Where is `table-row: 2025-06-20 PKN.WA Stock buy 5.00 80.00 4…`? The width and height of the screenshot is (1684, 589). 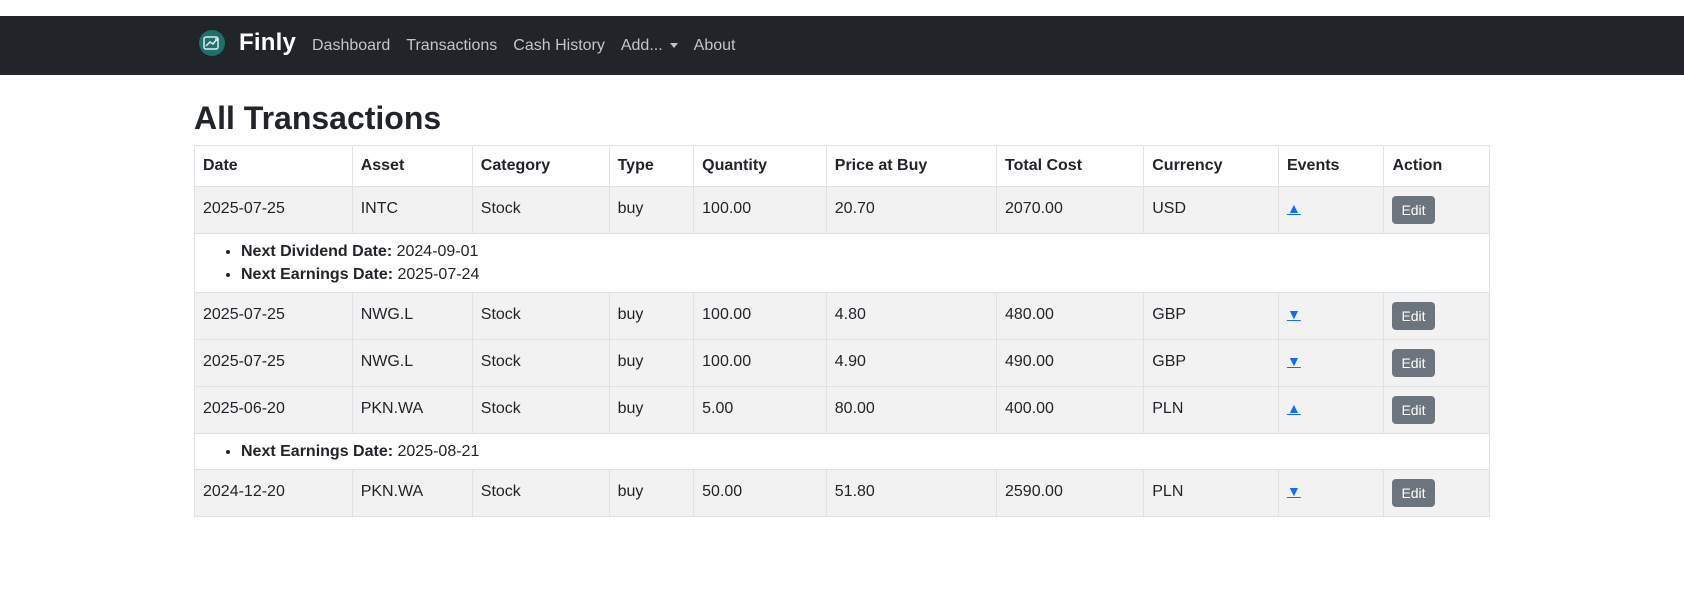
table-row: 2025-06-20 PKN.WA Stock buy 5.00 80.00 4… is located at coordinates (842, 410).